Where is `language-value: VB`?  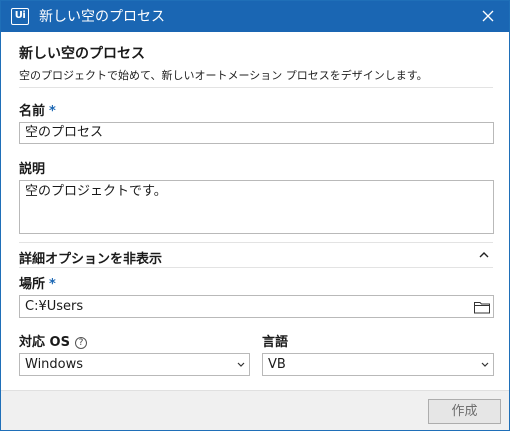 language-value: VB is located at coordinates (277, 364).